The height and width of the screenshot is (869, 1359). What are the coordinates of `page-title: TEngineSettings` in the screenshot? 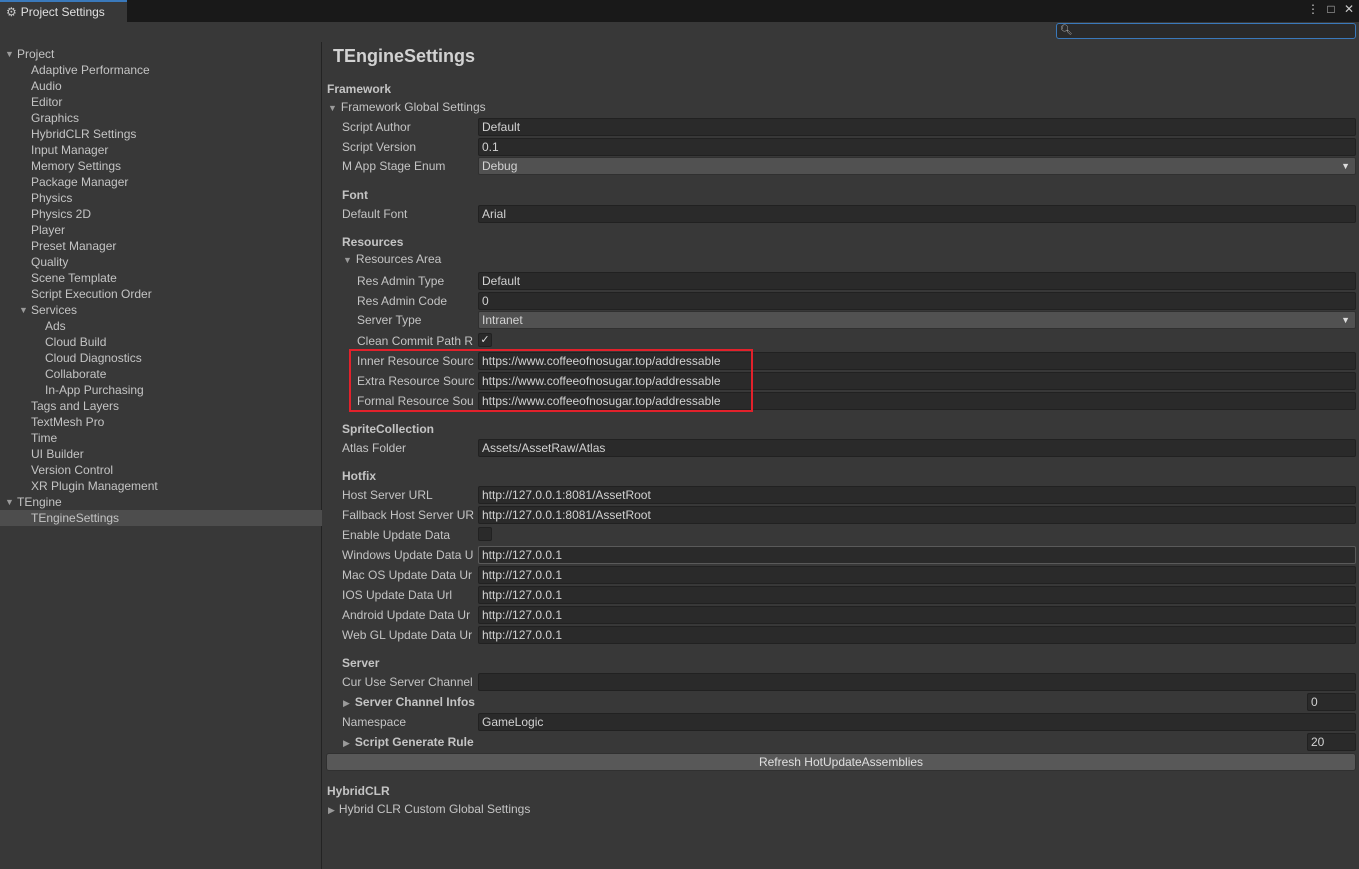 It's located at (404, 56).